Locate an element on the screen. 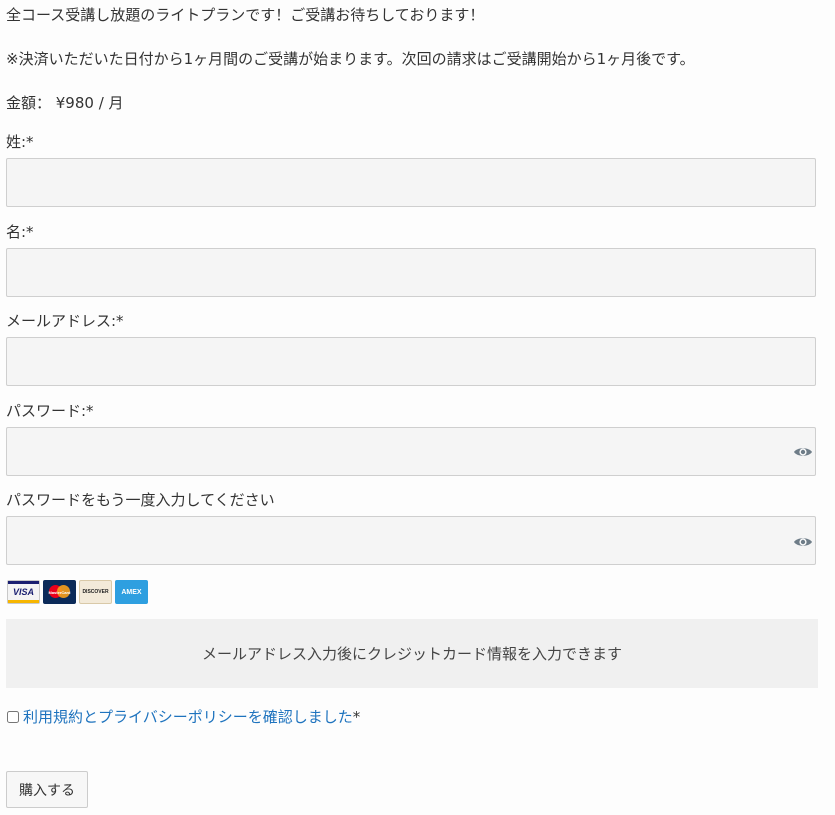 The height and width of the screenshot is (815, 835). email-label: メールアドレス:* is located at coordinates (65, 321).